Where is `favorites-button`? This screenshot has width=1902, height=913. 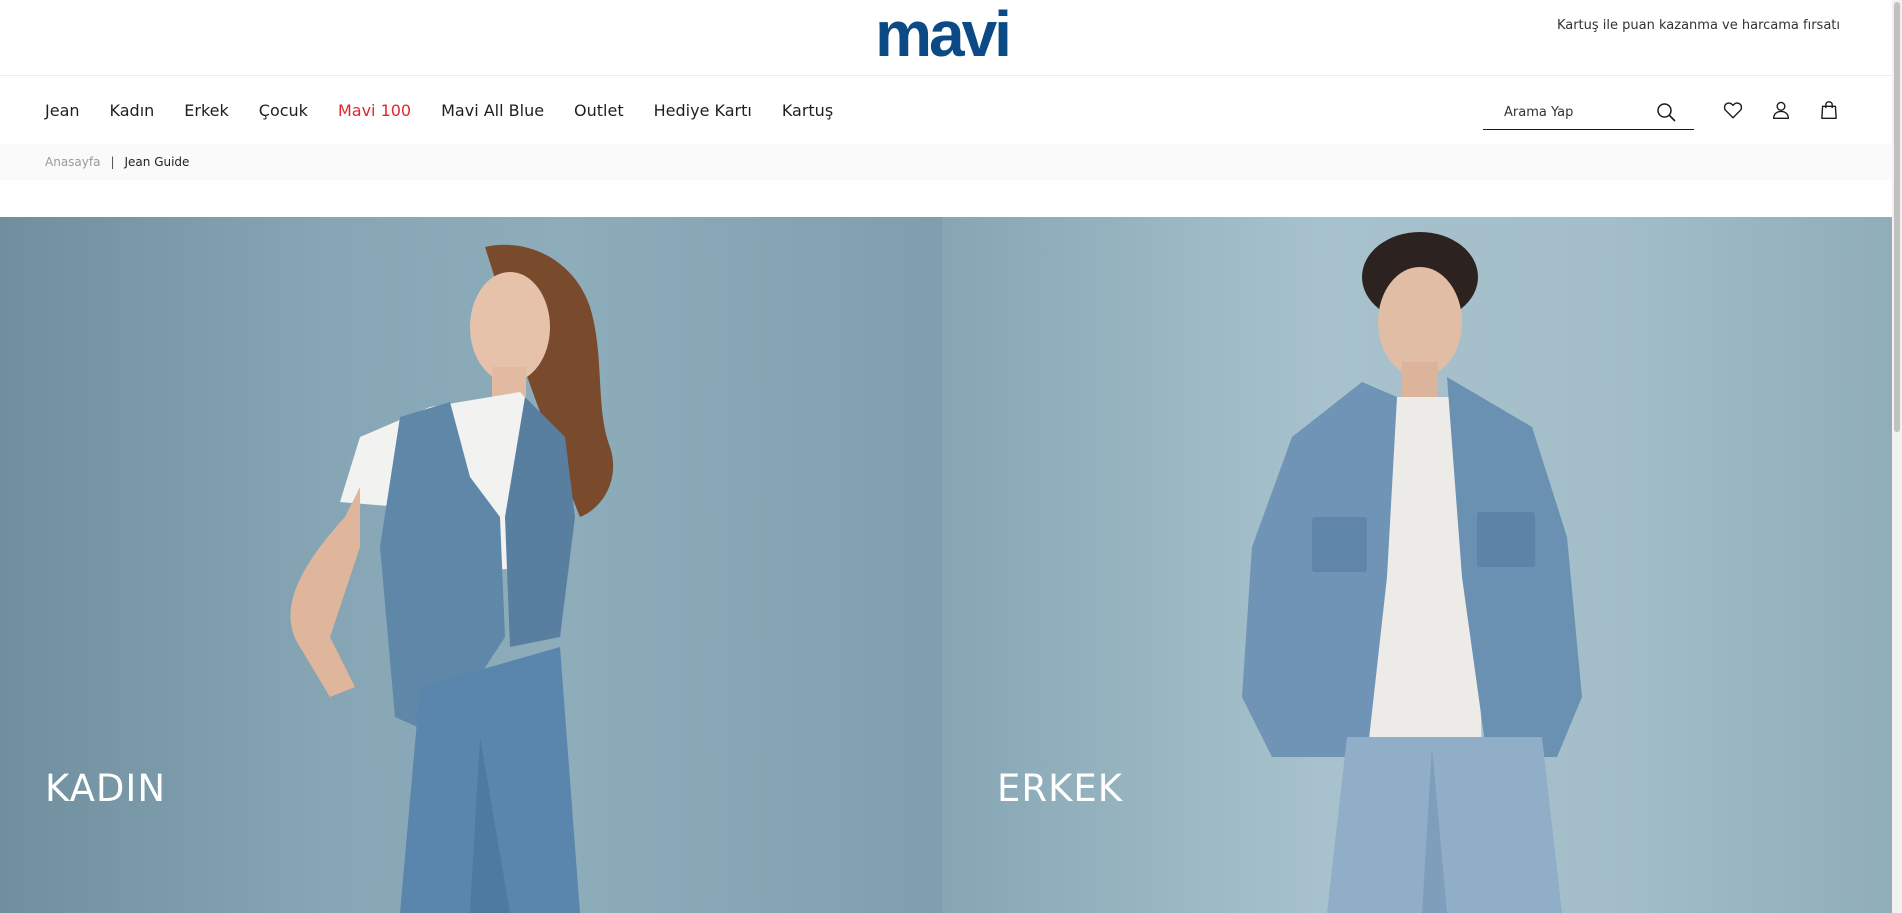 favorites-button is located at coordinates (1733, 110).